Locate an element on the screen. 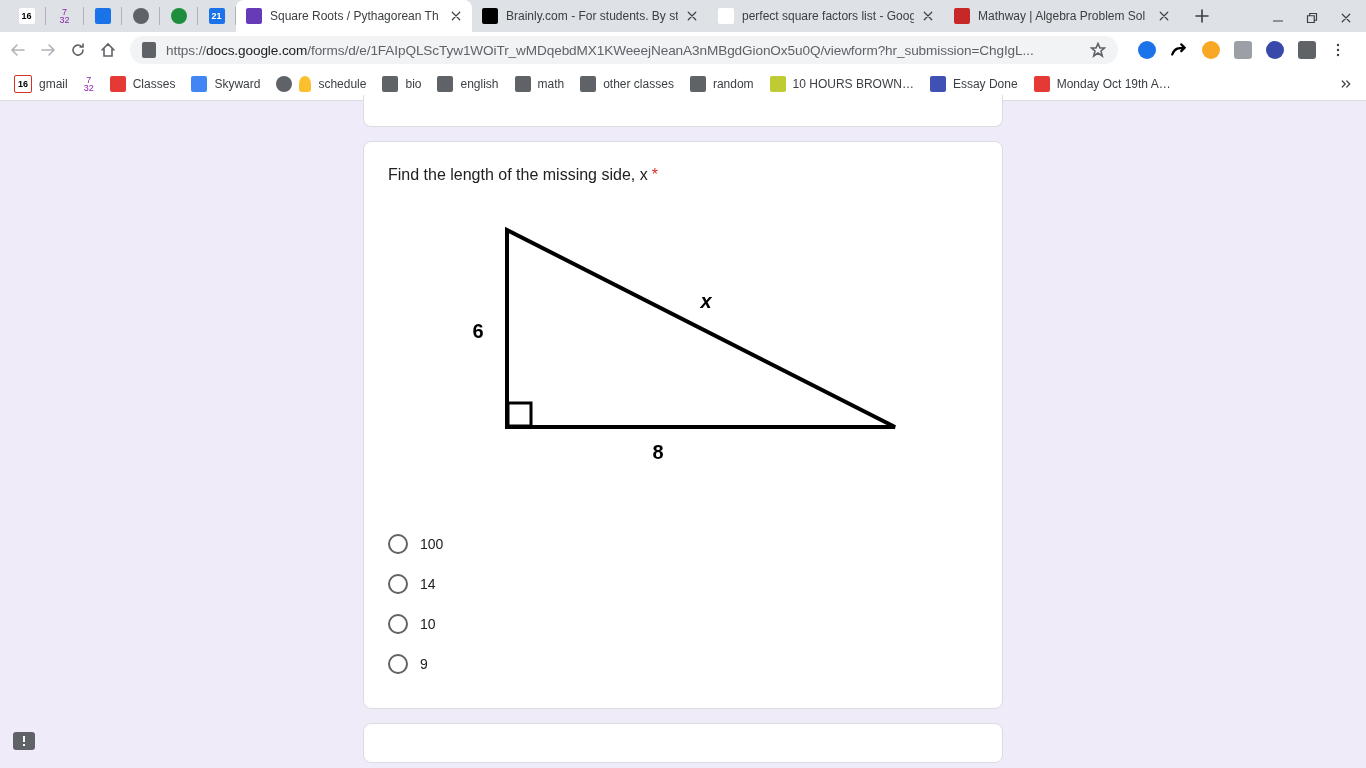  pinned-tab: 7 32 is located at coordinates (65, 16).